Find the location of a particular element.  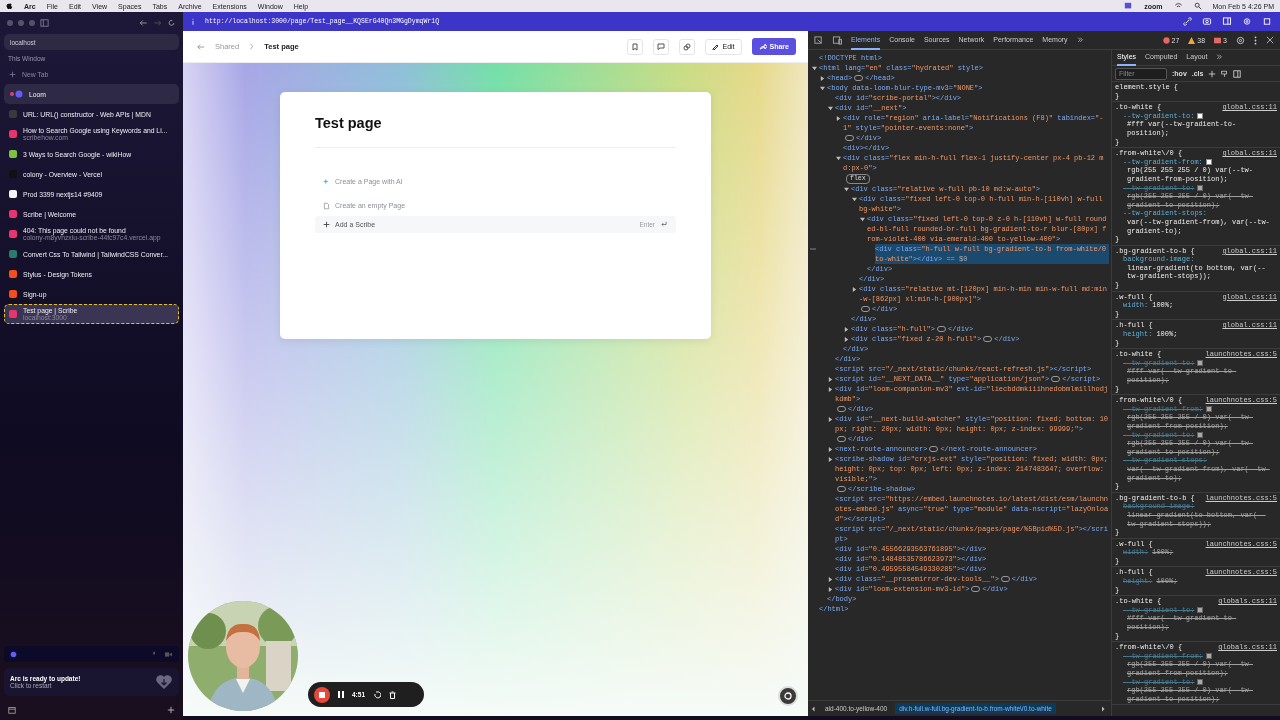

copy-button is located at coordinates (687, 46).